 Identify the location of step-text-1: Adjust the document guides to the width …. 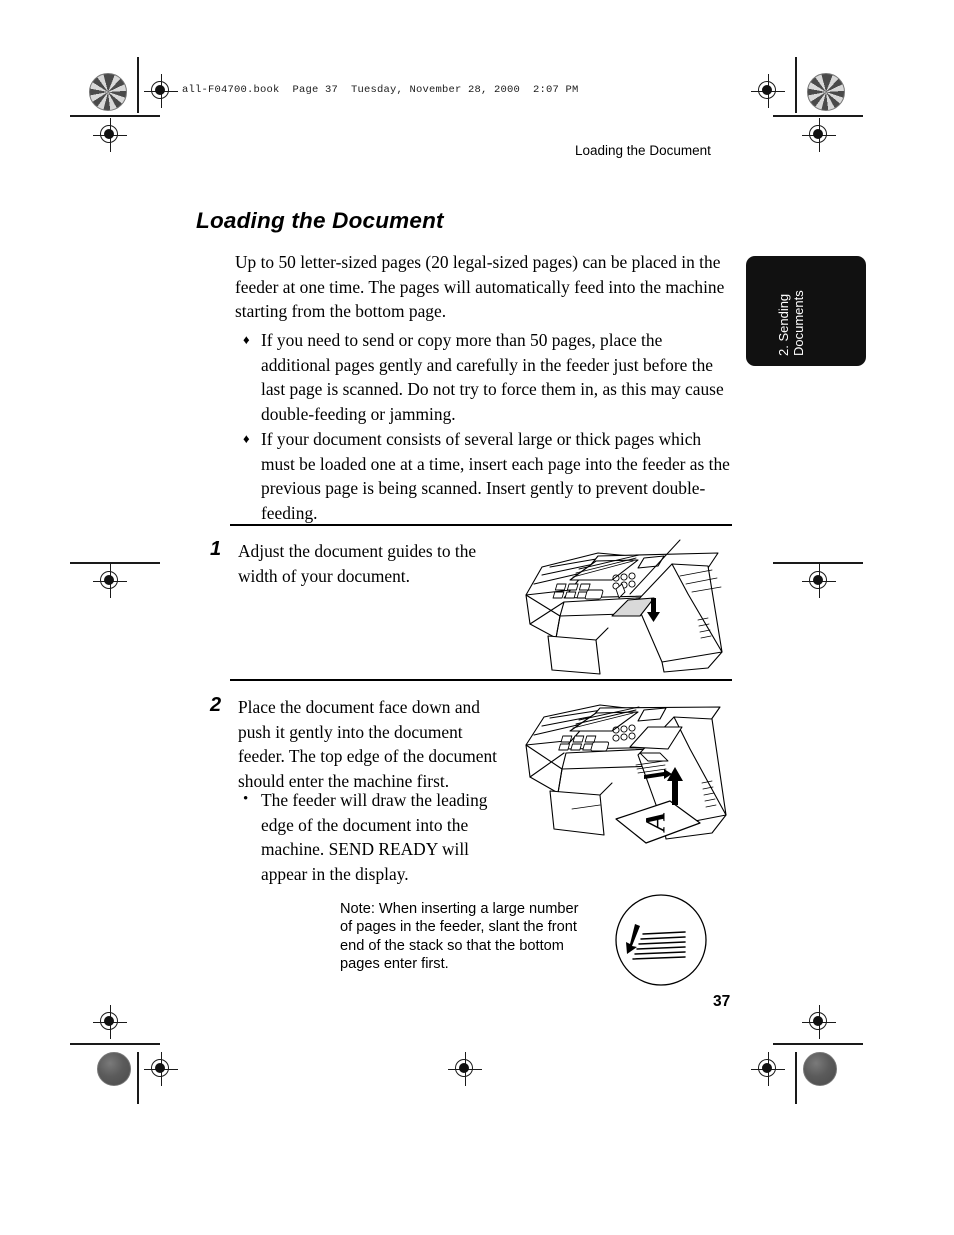
(357, 563).